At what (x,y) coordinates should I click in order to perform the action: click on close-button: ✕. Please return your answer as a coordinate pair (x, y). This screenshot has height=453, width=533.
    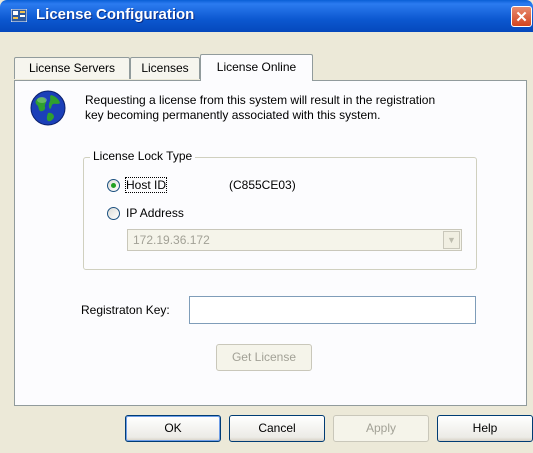
    Looking at the image, I should click on (521, 16).